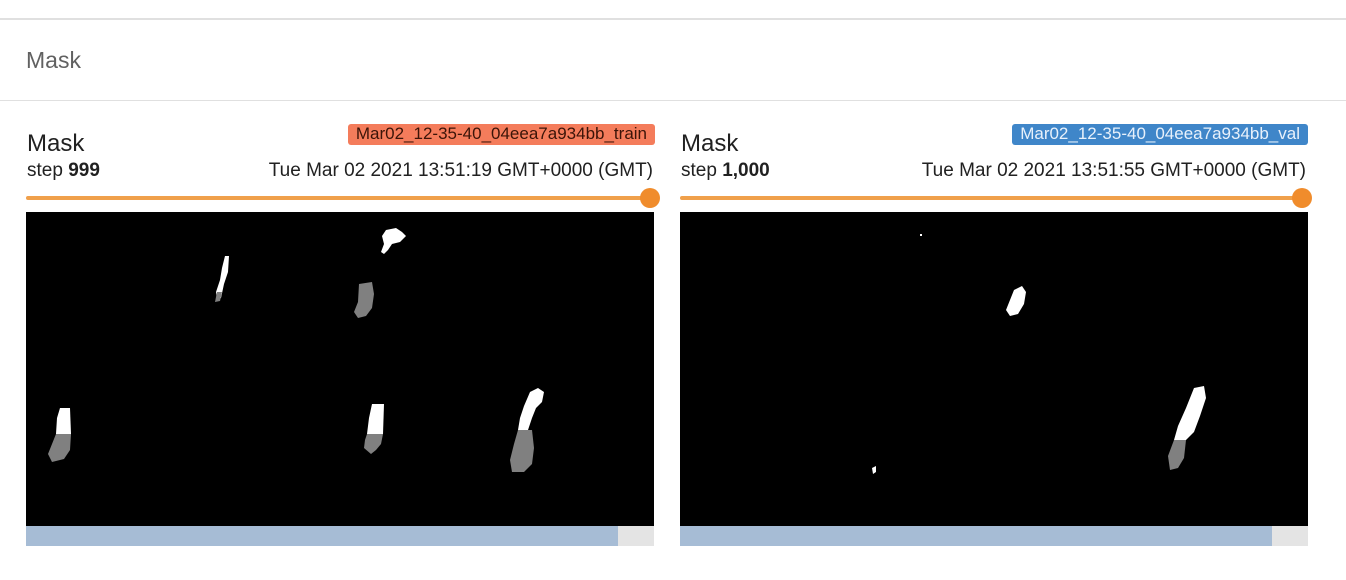 Image resolution: width=1346 pixels, height=580 pixels. What do you see at coordinates (673, 60) in the screenshot?
I see `section-header: Mask` at bounding box center [673, 60].